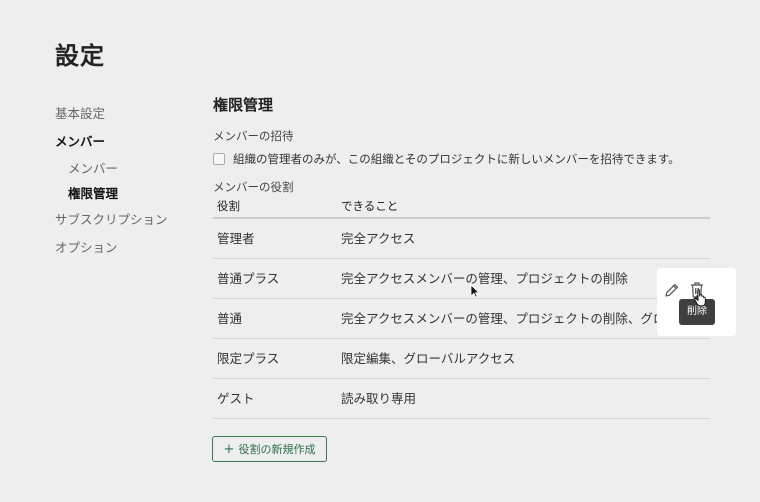  Describe the element at coordinates (461, 399) in the screenshot. I see `table-row: ゲスト 読み取り専用` at that location.